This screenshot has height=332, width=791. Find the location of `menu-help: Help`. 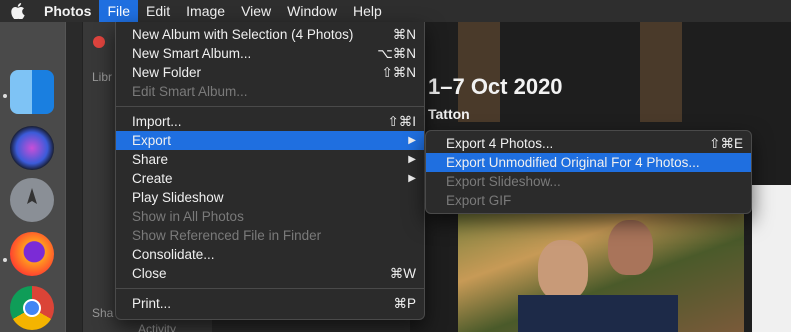

menu-help: Help is located at coordinates (367, 11).